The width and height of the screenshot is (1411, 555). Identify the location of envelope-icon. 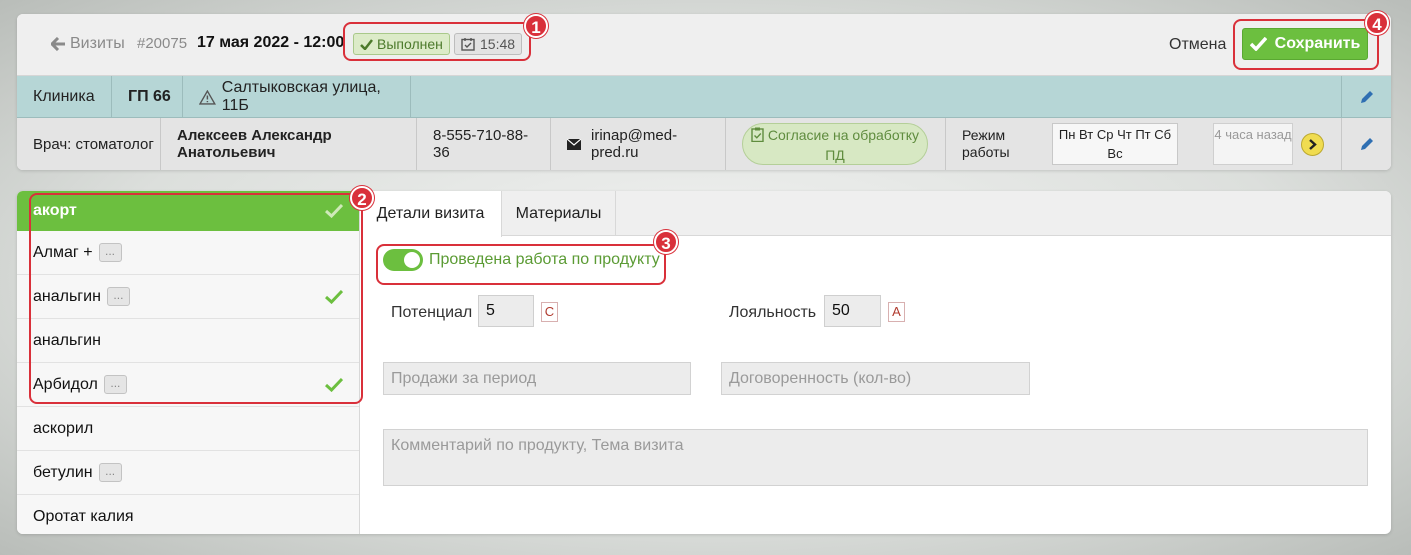
(574, 144).